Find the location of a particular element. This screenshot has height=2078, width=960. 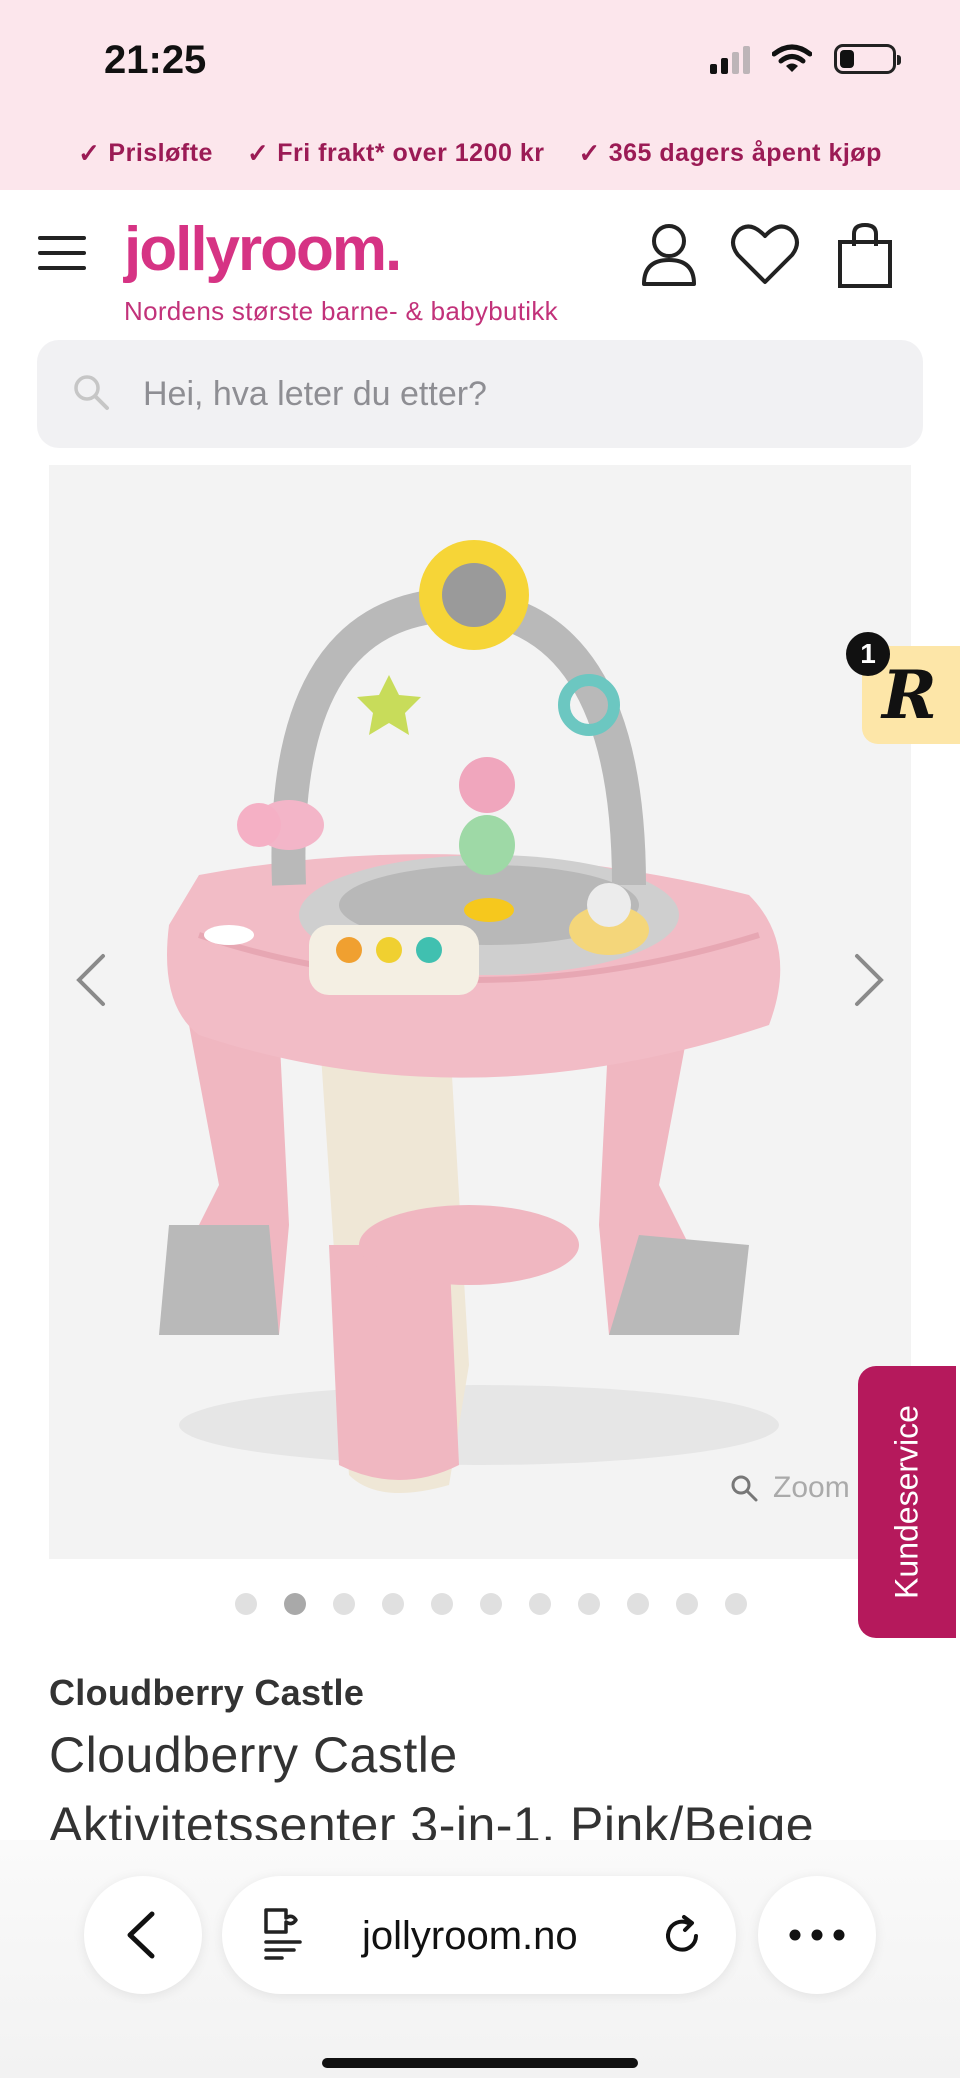

customer-service-tab: Kundeservice is located at coordinates (907, 1502).